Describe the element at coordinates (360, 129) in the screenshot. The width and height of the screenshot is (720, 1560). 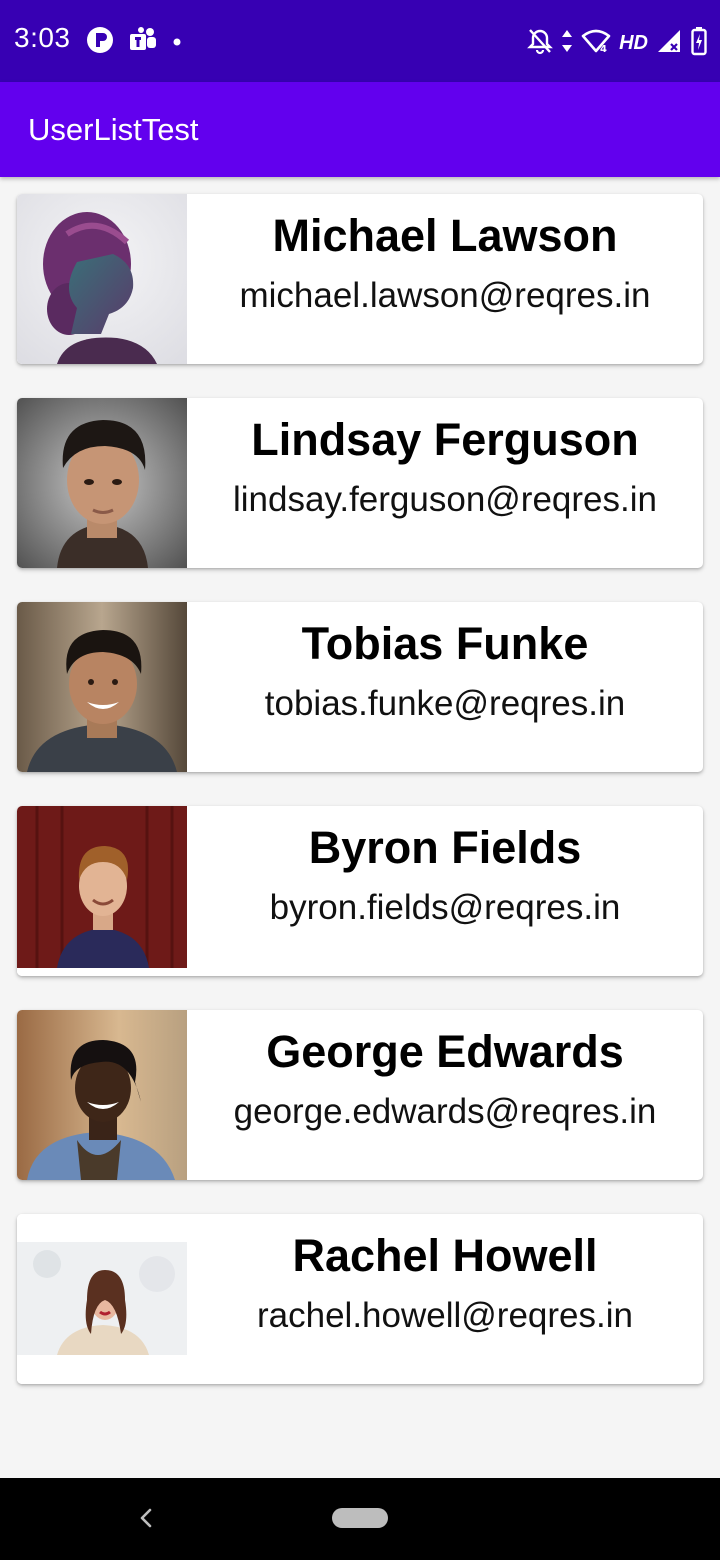
I see `app-bar: UserListTest` at that location.